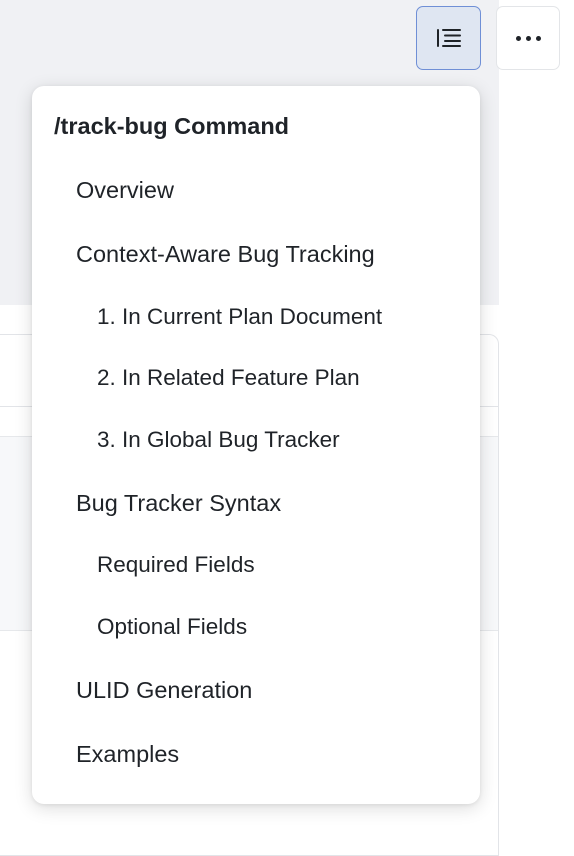  Describe the element at coordinates (256, 440) in the screenshot. I see `toc-item-global-bug-tracker: 3. In Global Bug Tracker` at that location.